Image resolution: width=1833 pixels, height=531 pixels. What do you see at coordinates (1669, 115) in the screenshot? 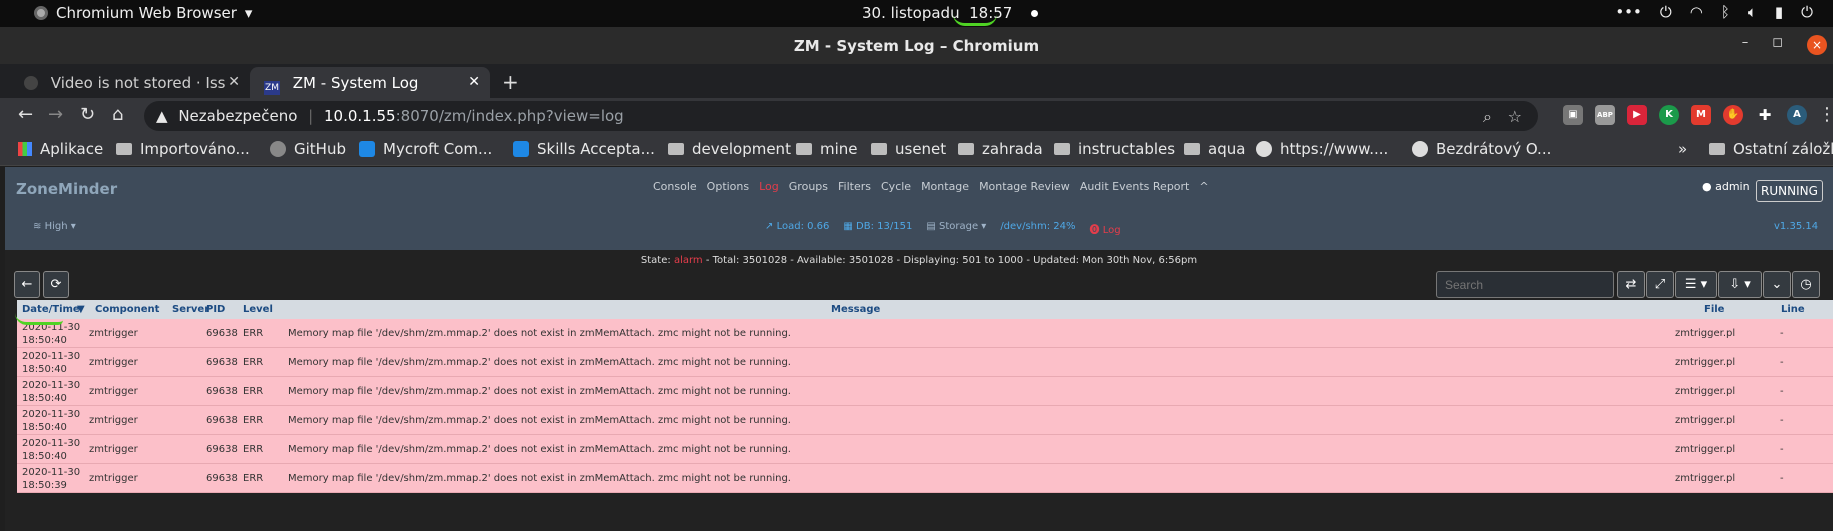
I see `extension-k-icon: K` at bounding box center [1669, 115].